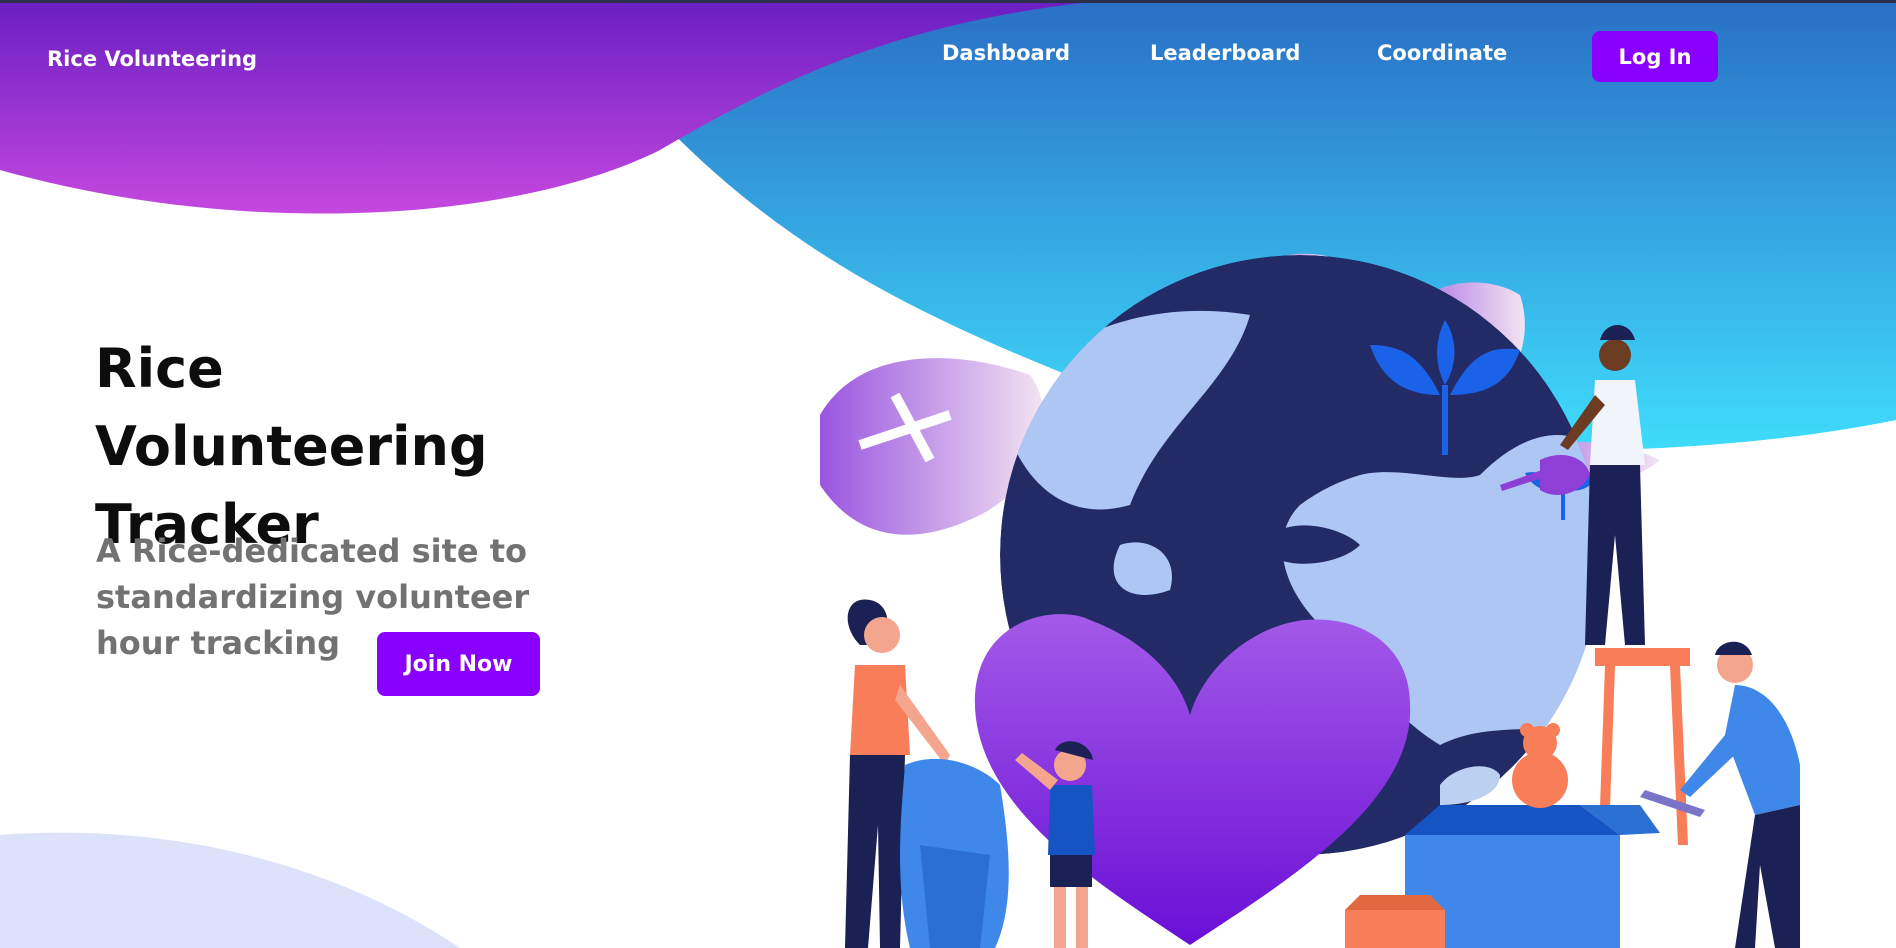  I want to click on top-border, so click(948, 1).